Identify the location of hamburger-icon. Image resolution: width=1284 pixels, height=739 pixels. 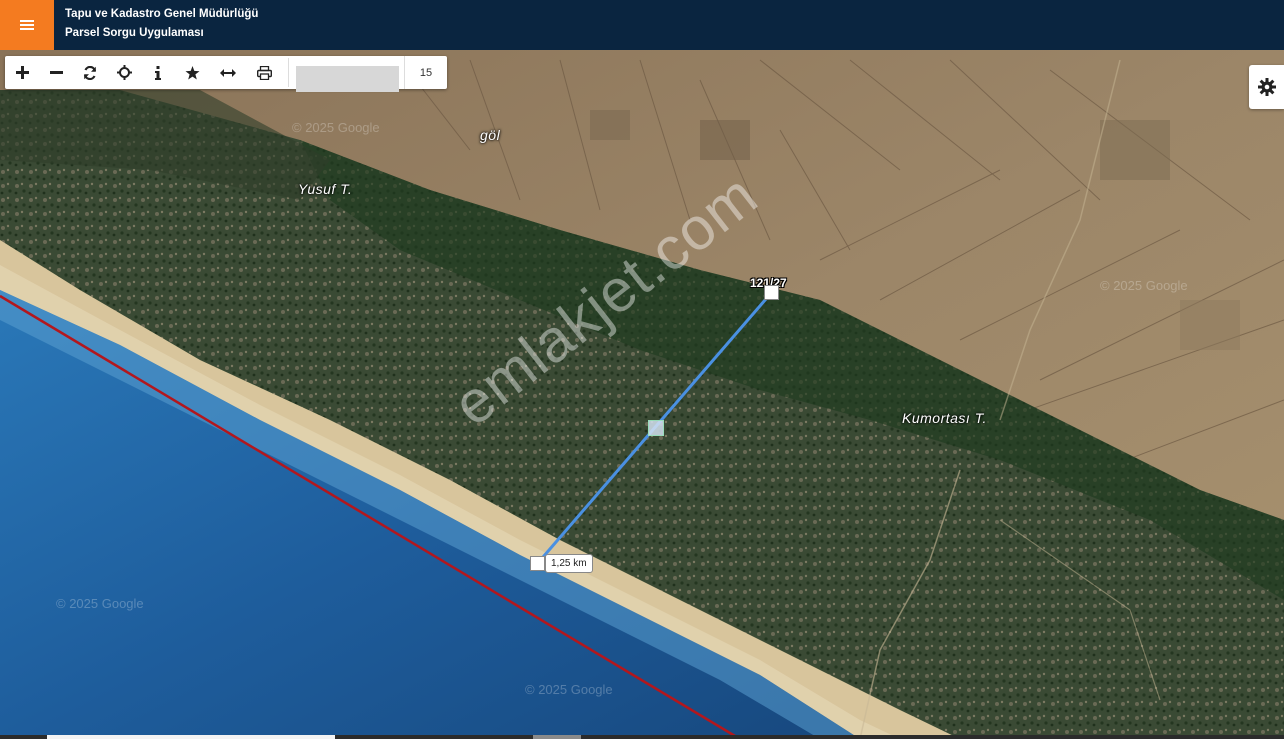
(27, 25).